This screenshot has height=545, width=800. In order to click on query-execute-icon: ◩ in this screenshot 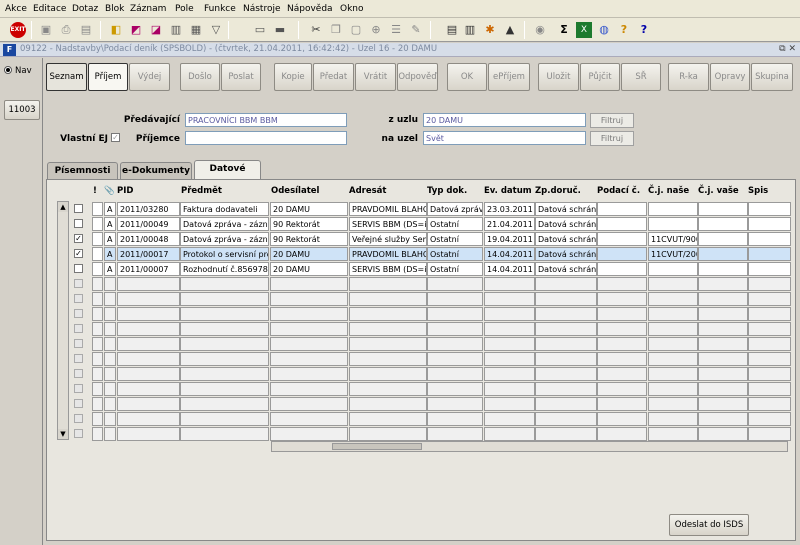, I will do `click(136, 30)`.